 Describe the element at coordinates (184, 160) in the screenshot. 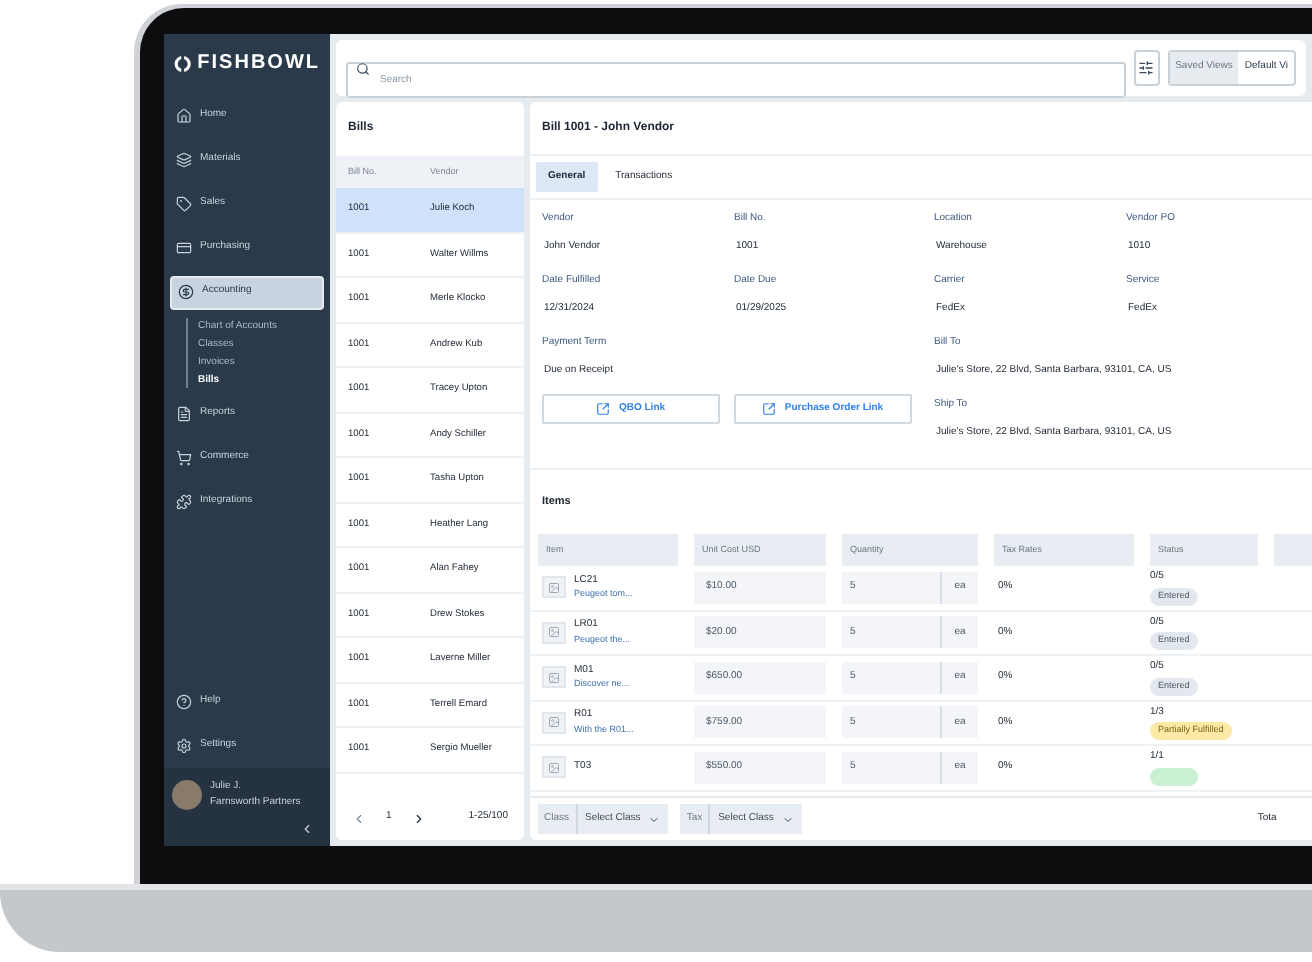

I see `layers-icon` at that location.